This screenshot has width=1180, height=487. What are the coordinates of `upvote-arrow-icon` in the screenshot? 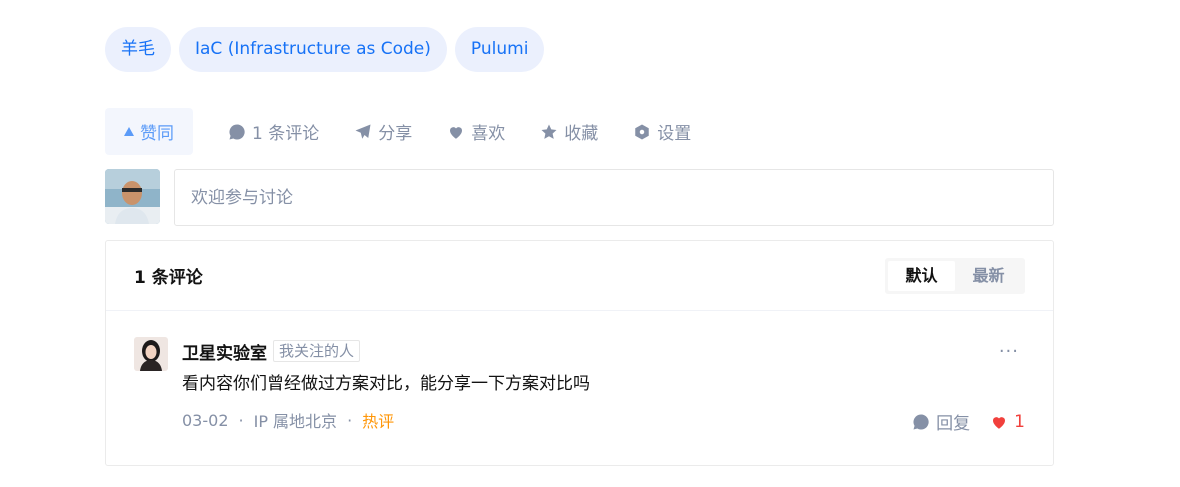 It's located at (129, 131).